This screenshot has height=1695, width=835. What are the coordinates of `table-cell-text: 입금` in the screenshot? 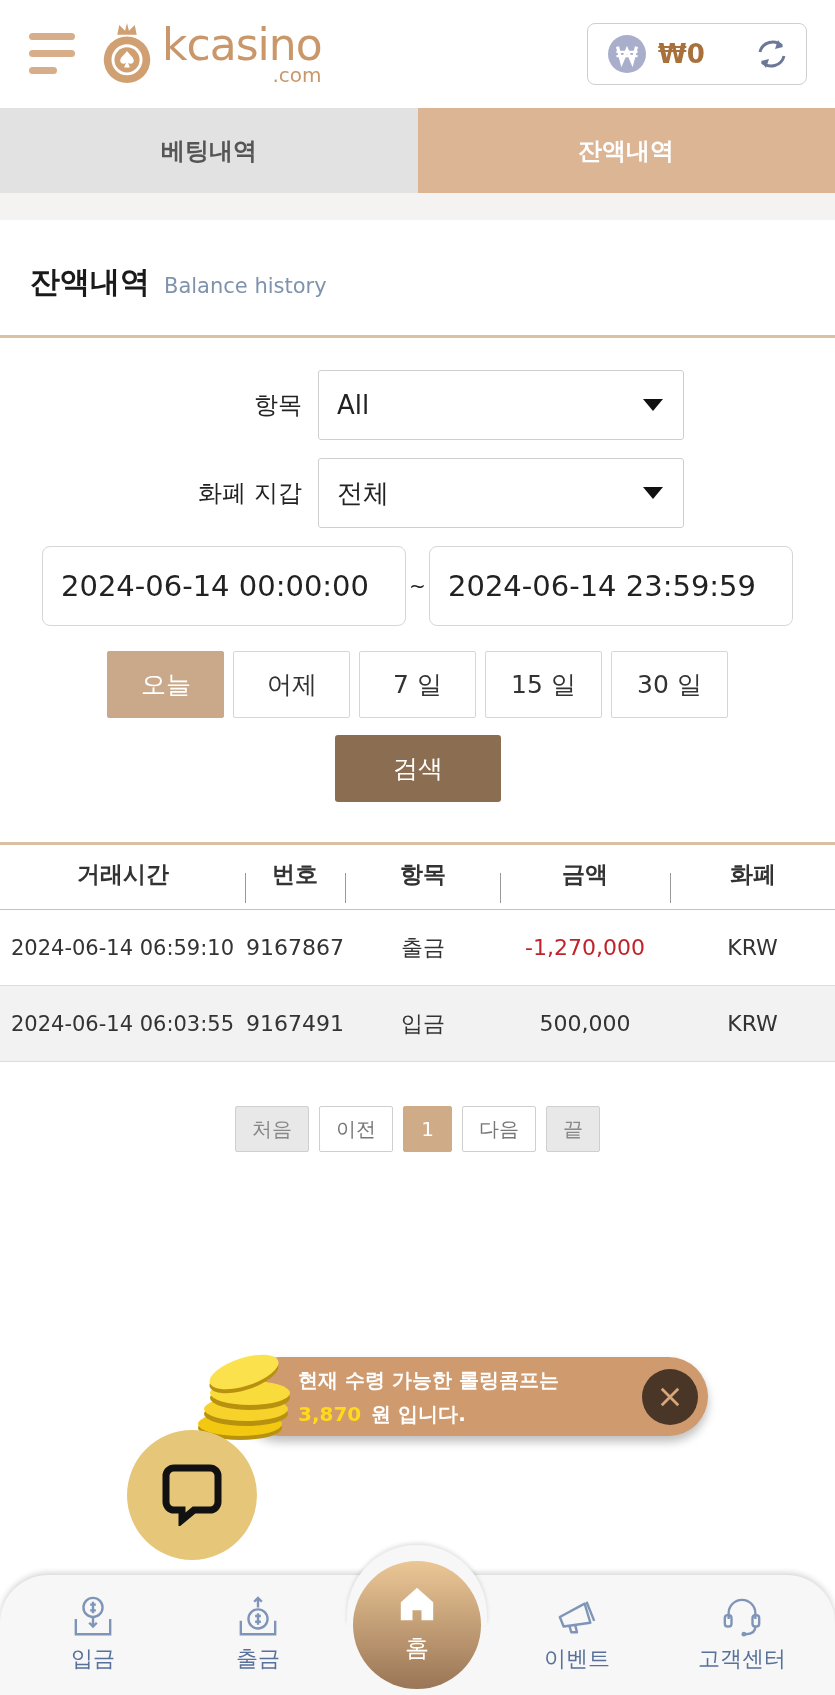 It's located at (422, 1023).